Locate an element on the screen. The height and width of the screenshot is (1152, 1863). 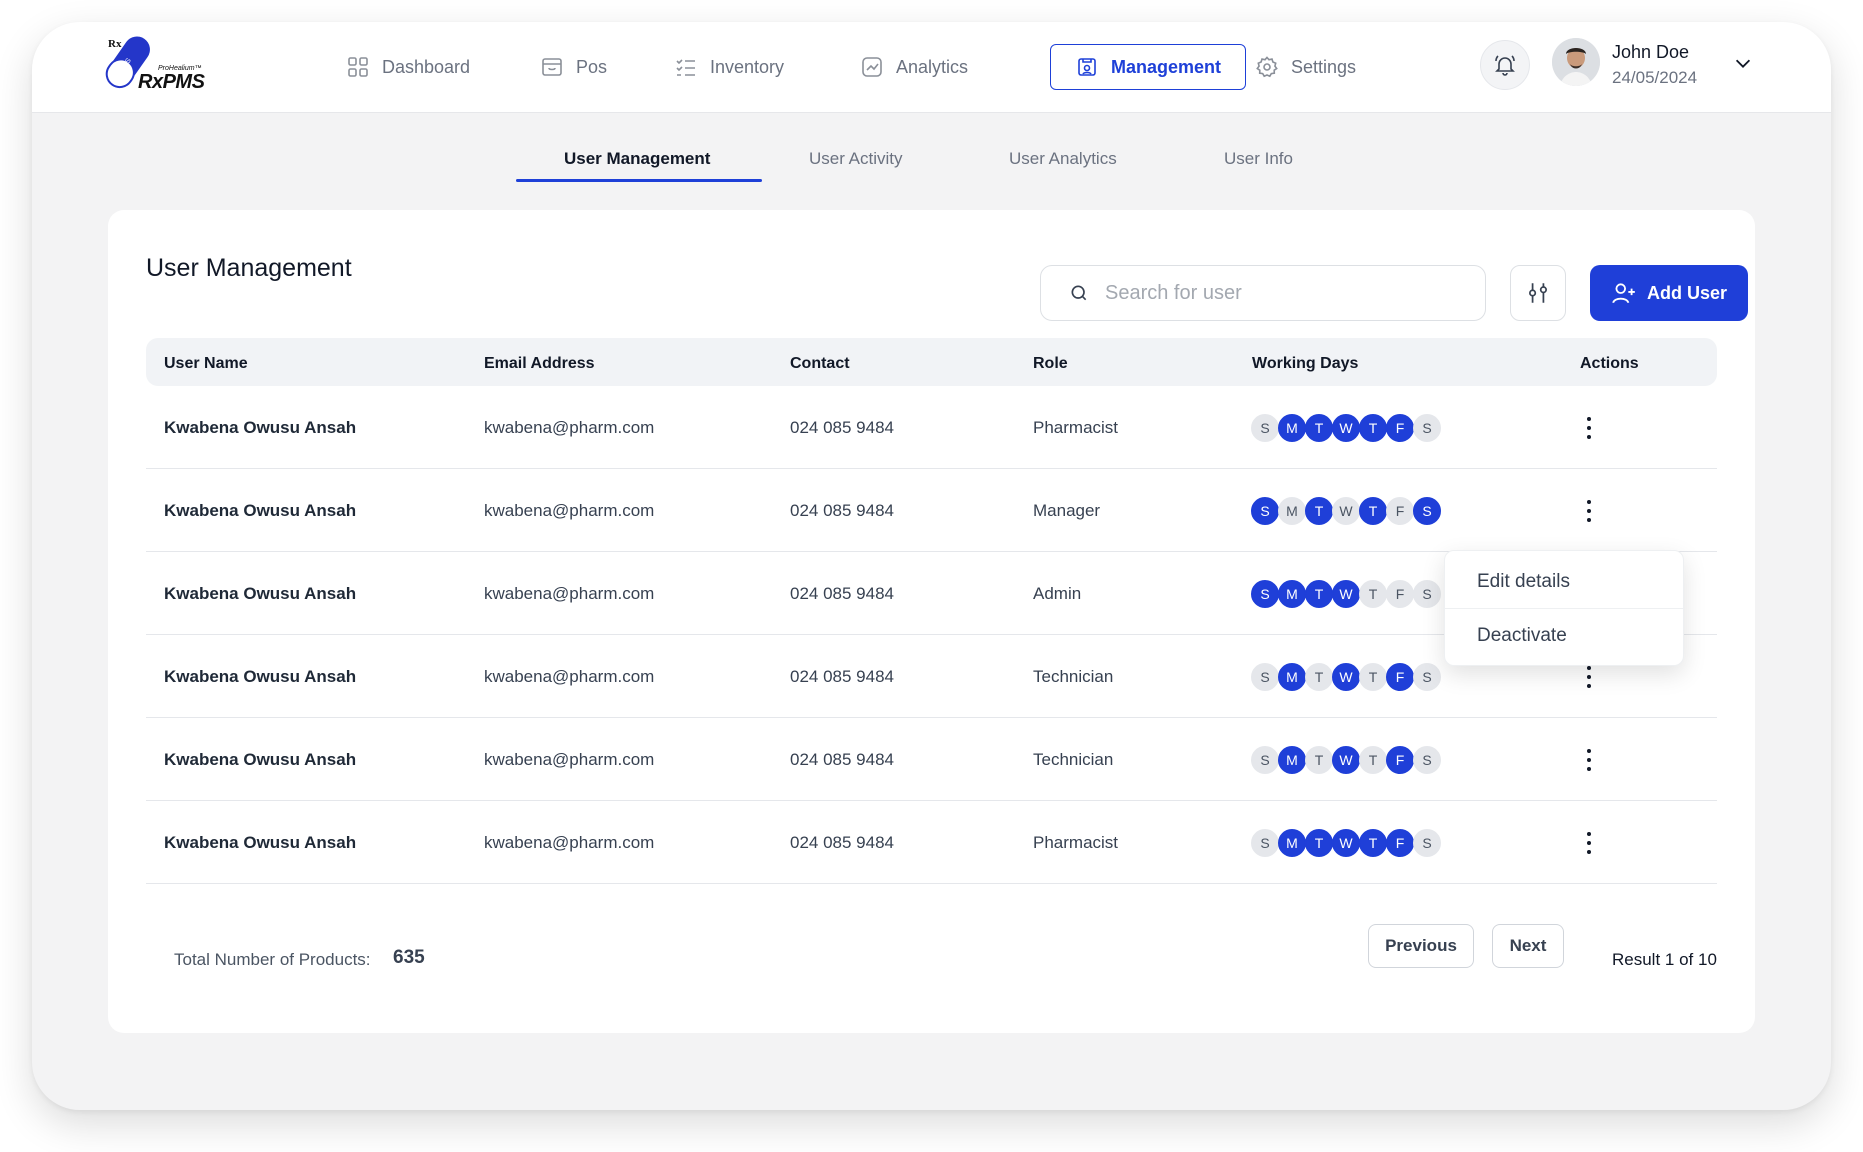
tab-user-info: User Info is located at coordinates (1258, 159).